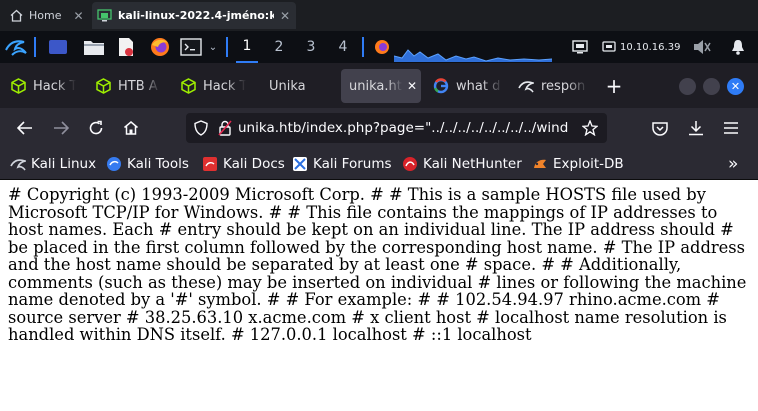  Describe the element at coordinates (614, 86) in the screenshot. I see `new-tab-button: +` at that location.